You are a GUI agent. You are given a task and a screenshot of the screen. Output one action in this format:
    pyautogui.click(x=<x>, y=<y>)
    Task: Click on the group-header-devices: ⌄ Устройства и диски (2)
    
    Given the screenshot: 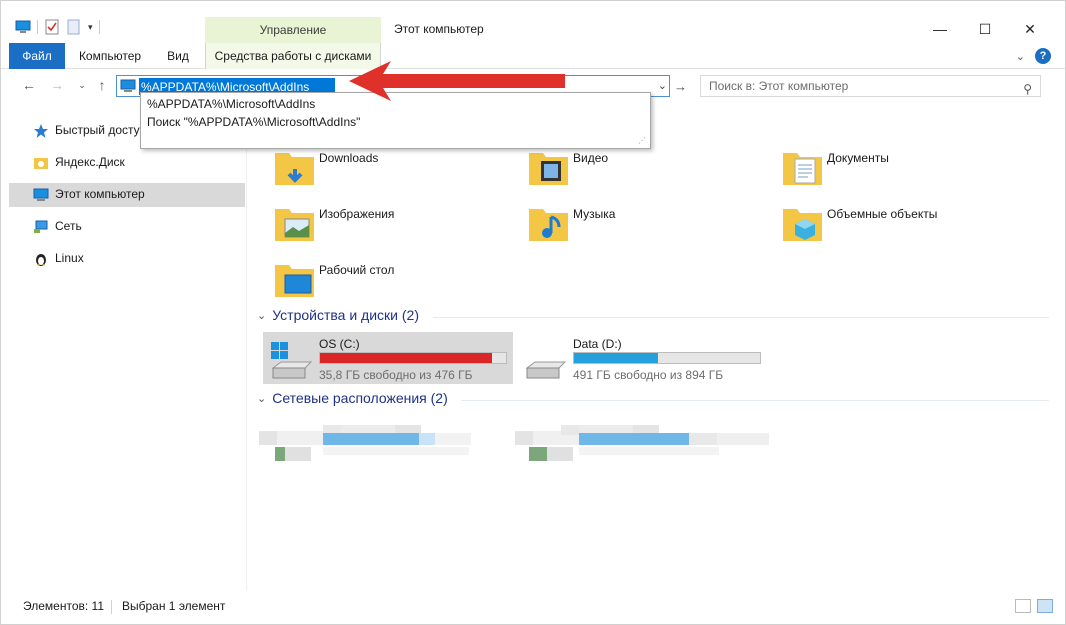 What is the action you would take?
    pyautogui.click(x=338, y=315)
    